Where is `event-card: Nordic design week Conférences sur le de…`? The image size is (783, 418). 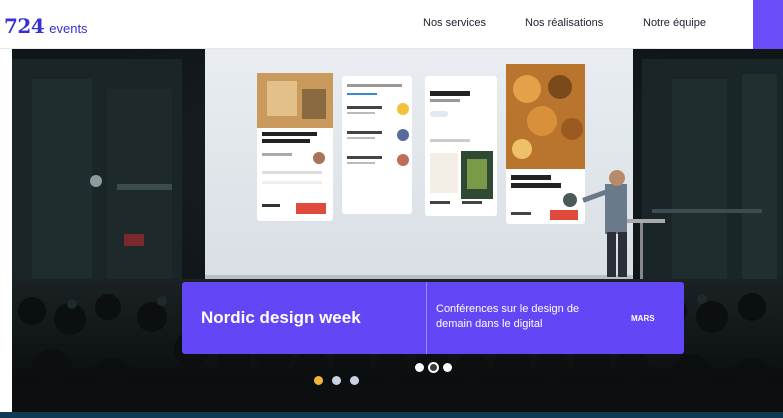 event-card: Nordic design week Conférences sur le de… is located at coordinates (433, 318).